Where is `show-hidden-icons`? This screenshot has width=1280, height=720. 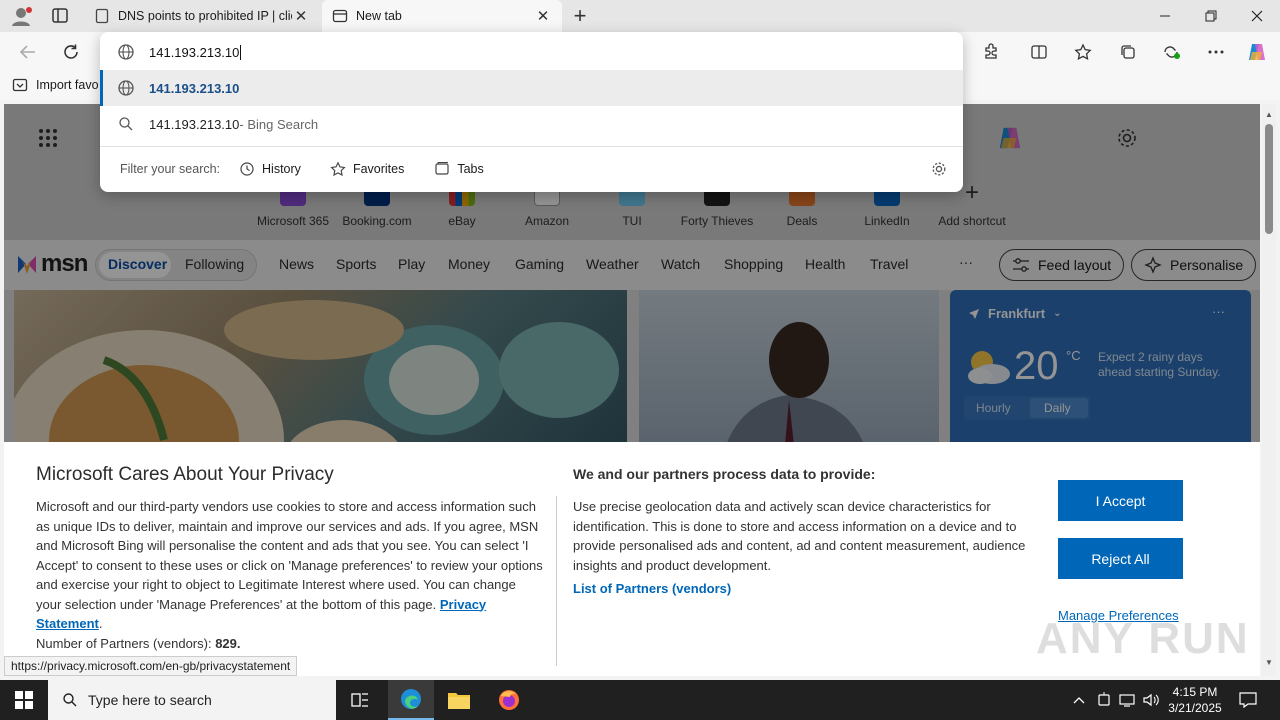
show-hidden-icons is located at coordinates (1079, 700).